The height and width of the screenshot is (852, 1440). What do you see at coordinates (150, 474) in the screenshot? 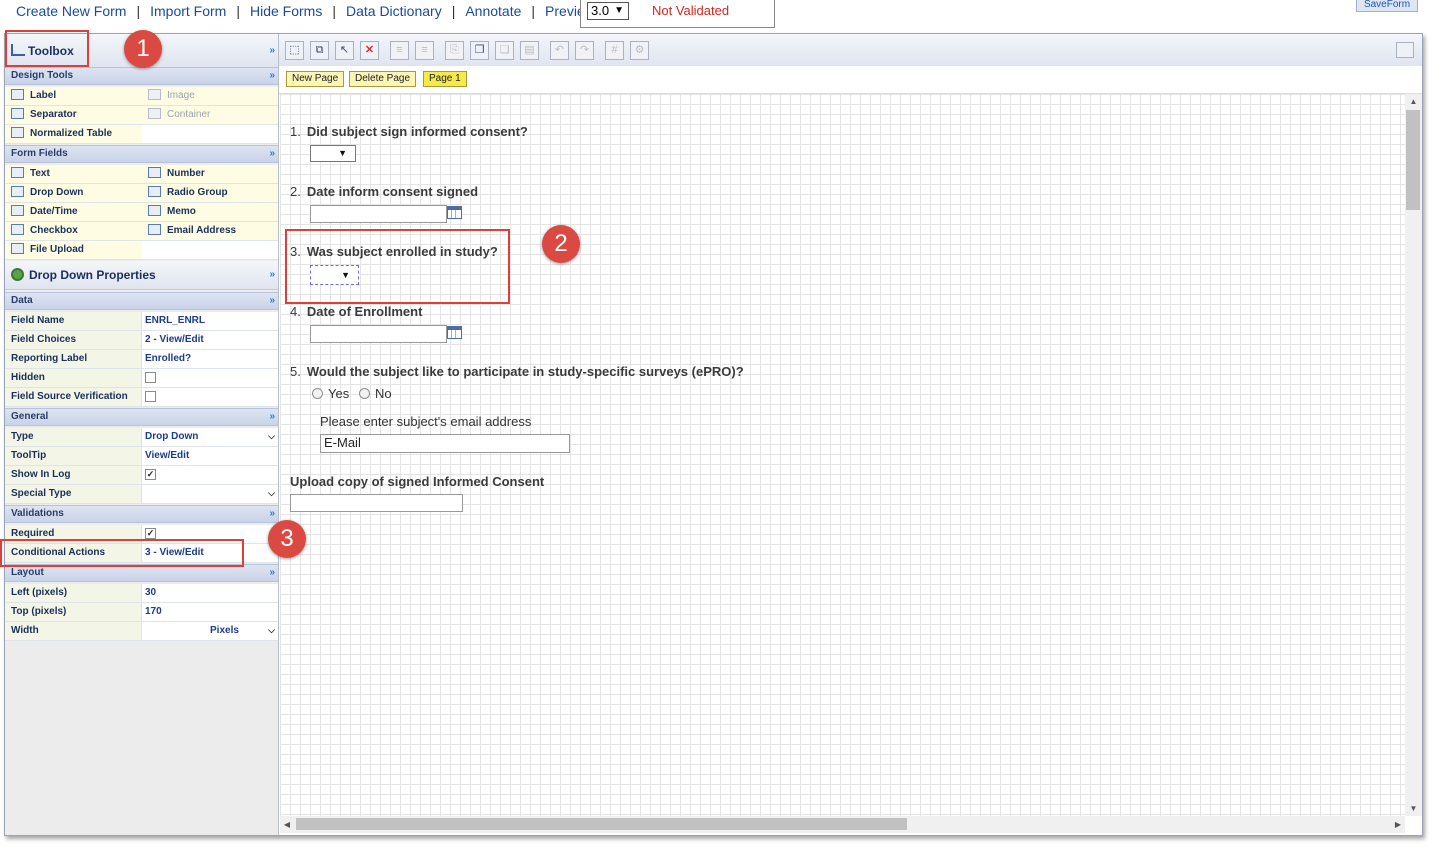
I see `show-in-log-checkbox: ✓` at bounding box center [150, 474].